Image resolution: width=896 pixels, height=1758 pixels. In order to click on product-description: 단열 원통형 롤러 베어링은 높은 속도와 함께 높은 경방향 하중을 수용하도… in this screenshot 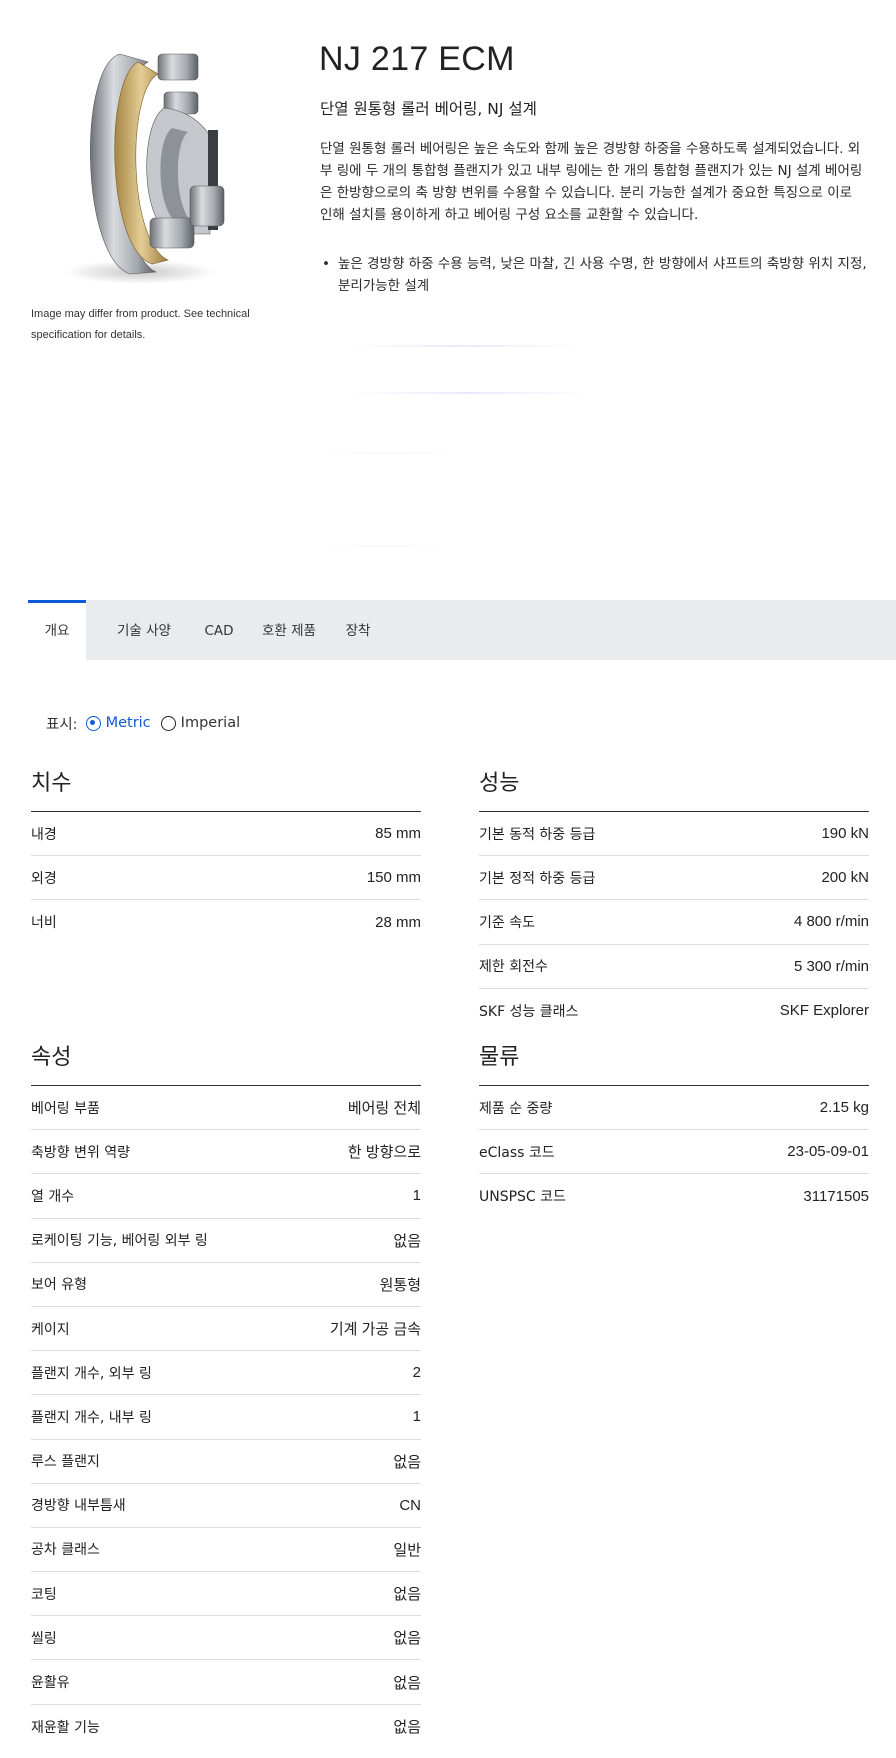, I will do `click(591, 182)`.